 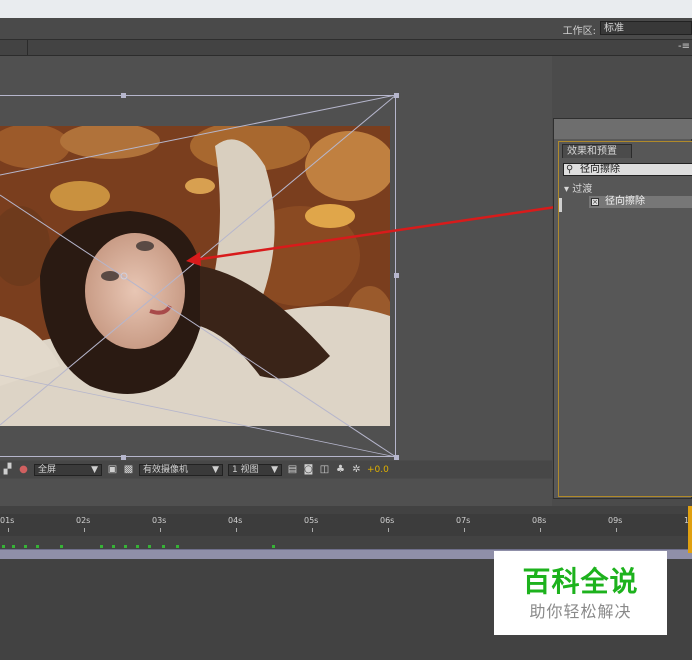 I want to click on camera-dropdown: 有效摄像机 ▼, so click(x=181, y=469).